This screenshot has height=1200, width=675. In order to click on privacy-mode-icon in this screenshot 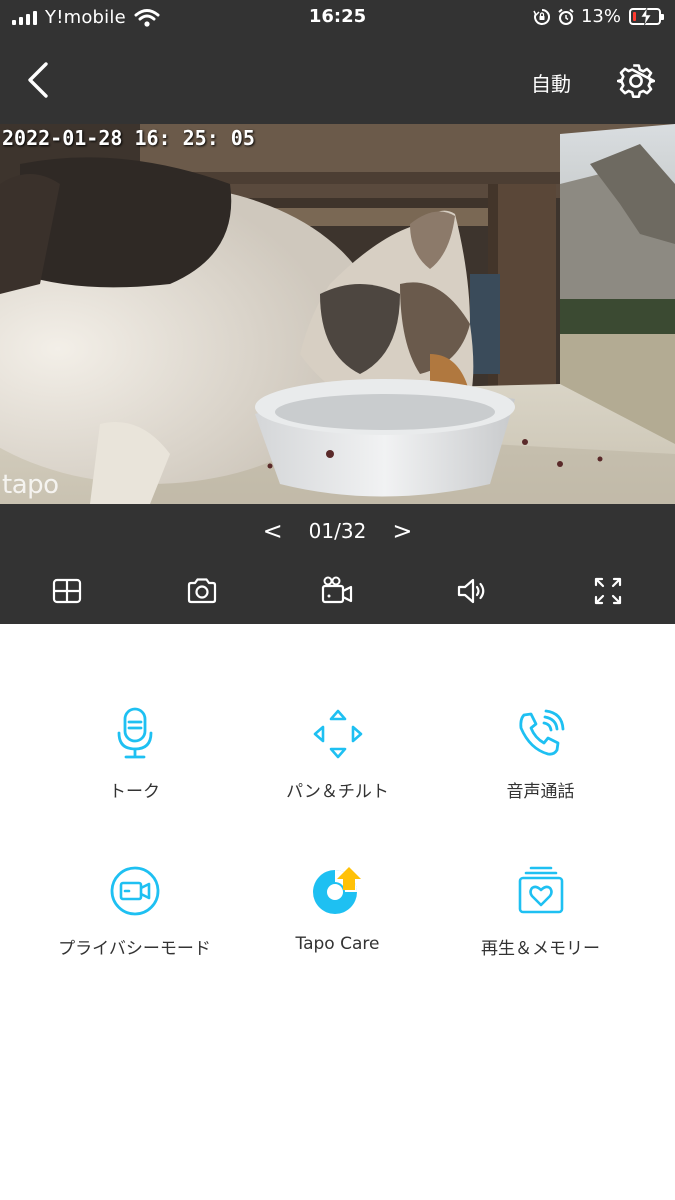, I will do `click(134, 891)`.